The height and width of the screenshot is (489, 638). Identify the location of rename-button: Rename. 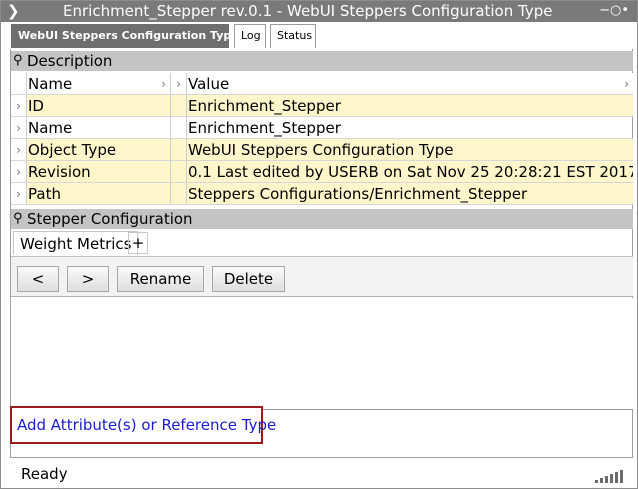
(160, 279).